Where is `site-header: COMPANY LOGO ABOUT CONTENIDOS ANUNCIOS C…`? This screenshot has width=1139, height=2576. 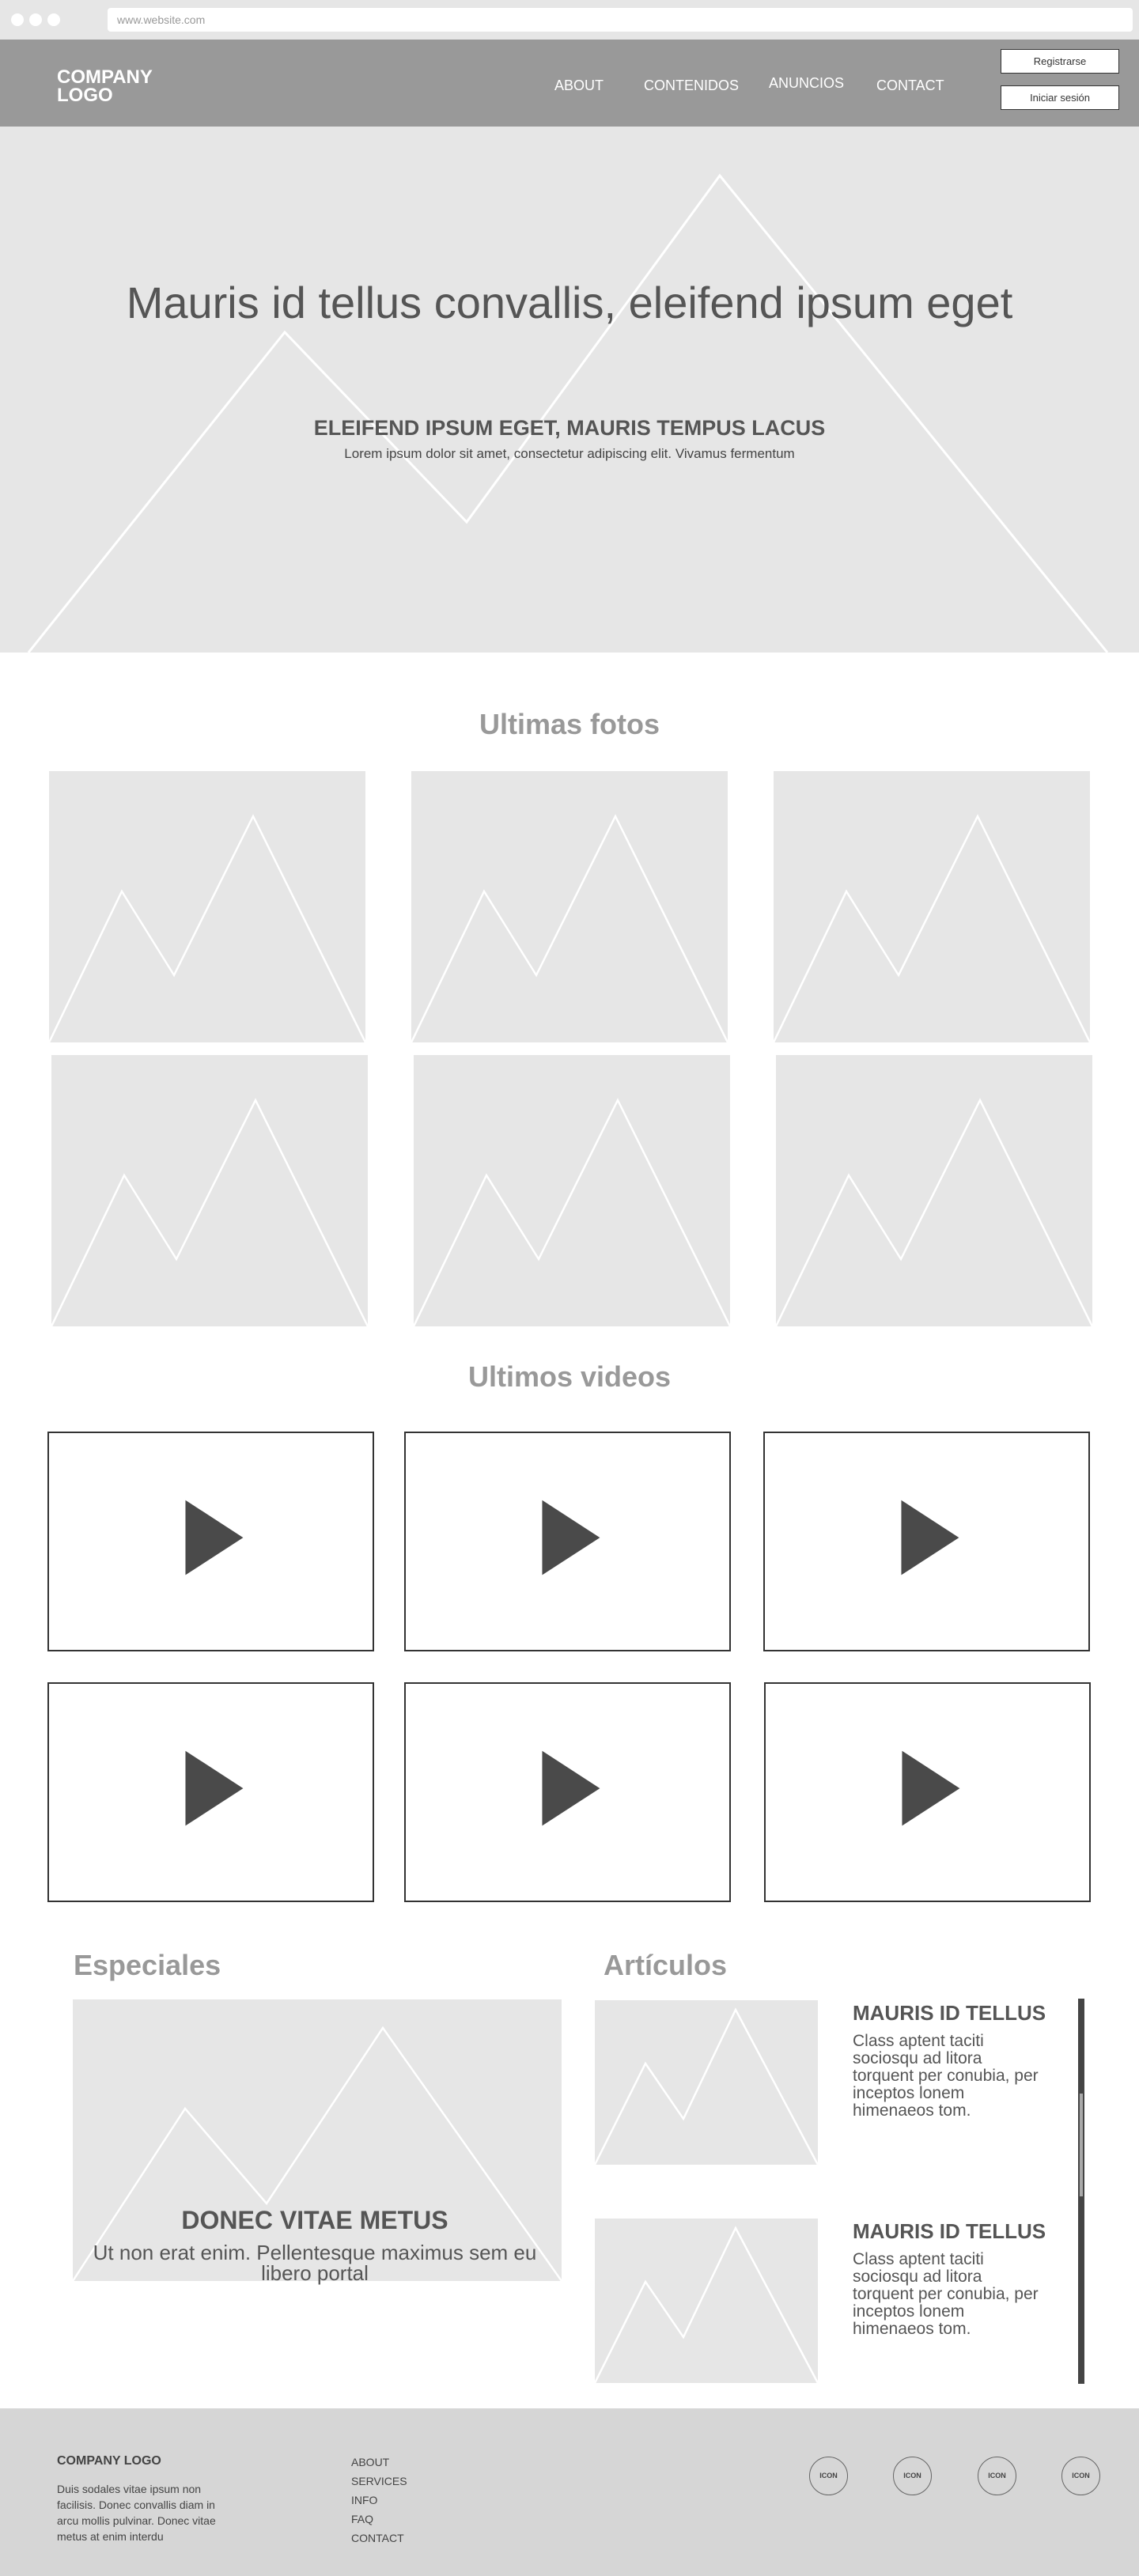 site-header: COMPANY LOGO ABOUT CONTENIDOS ANUNCIOS C… is located at coordinates (569, 84).